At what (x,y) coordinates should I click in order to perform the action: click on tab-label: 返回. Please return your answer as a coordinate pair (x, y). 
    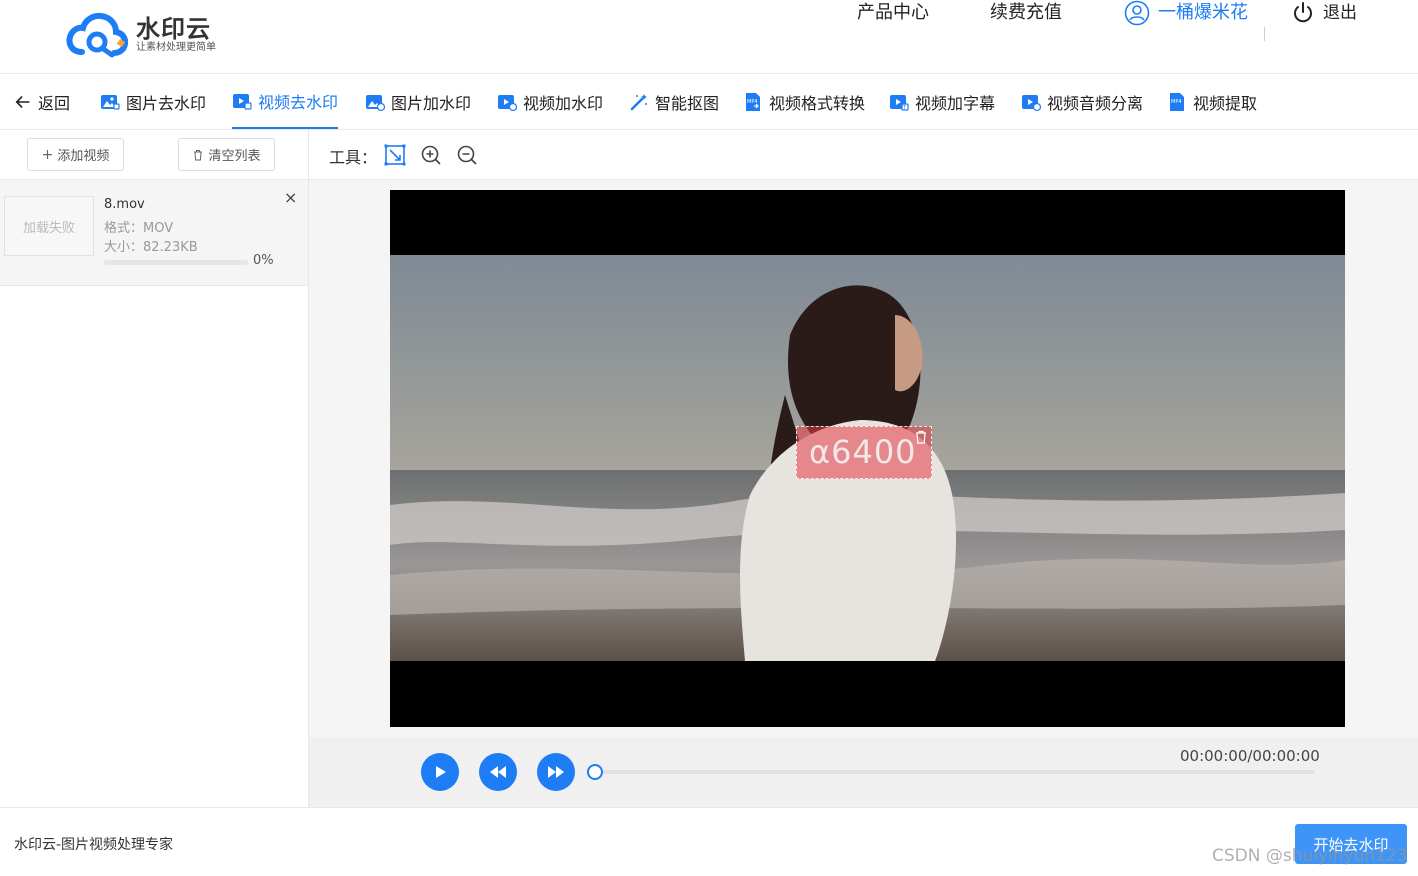
    Looking at the image, I should click on (54, 103).